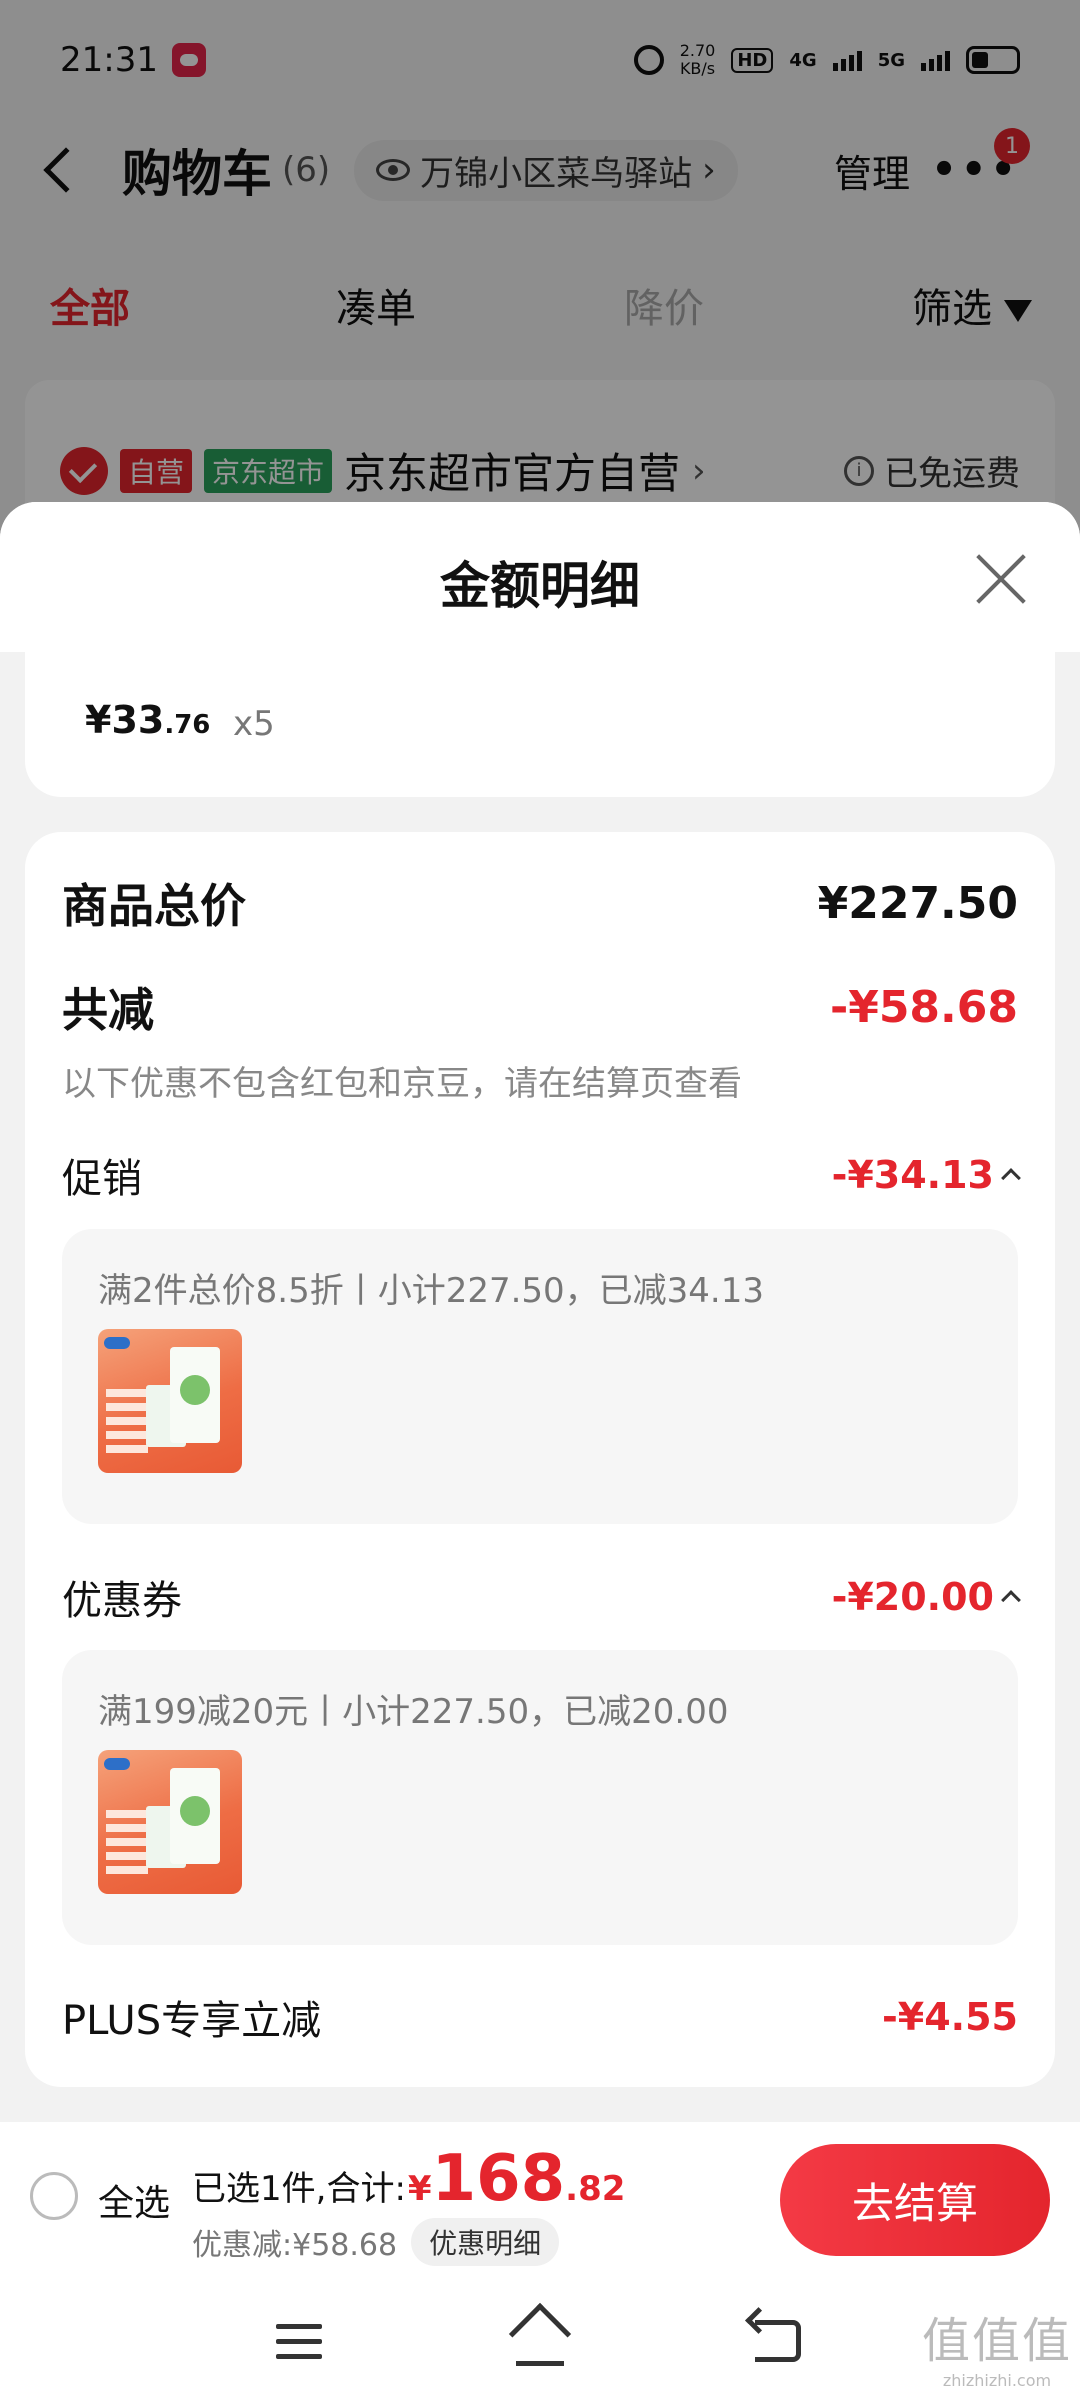 The image size is (1080, 2400). Describe the element at coordinates (485, 2242) in the screenshot. I see `discount-detail-button: 优惠明细` at that location.